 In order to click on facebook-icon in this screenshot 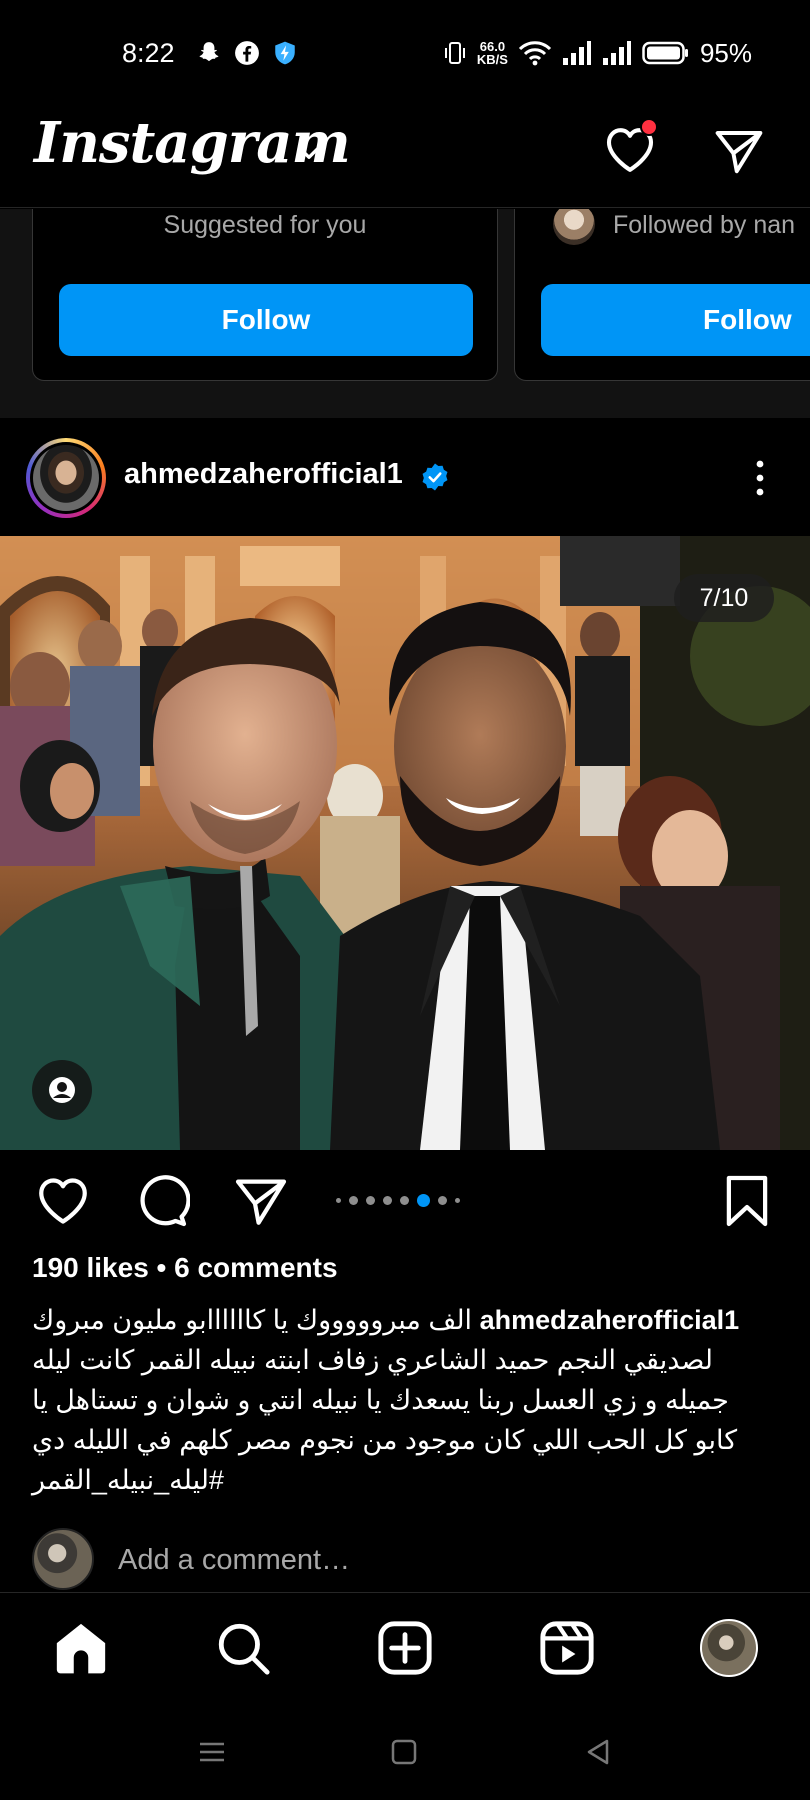, I will do `click(247, 53)`.